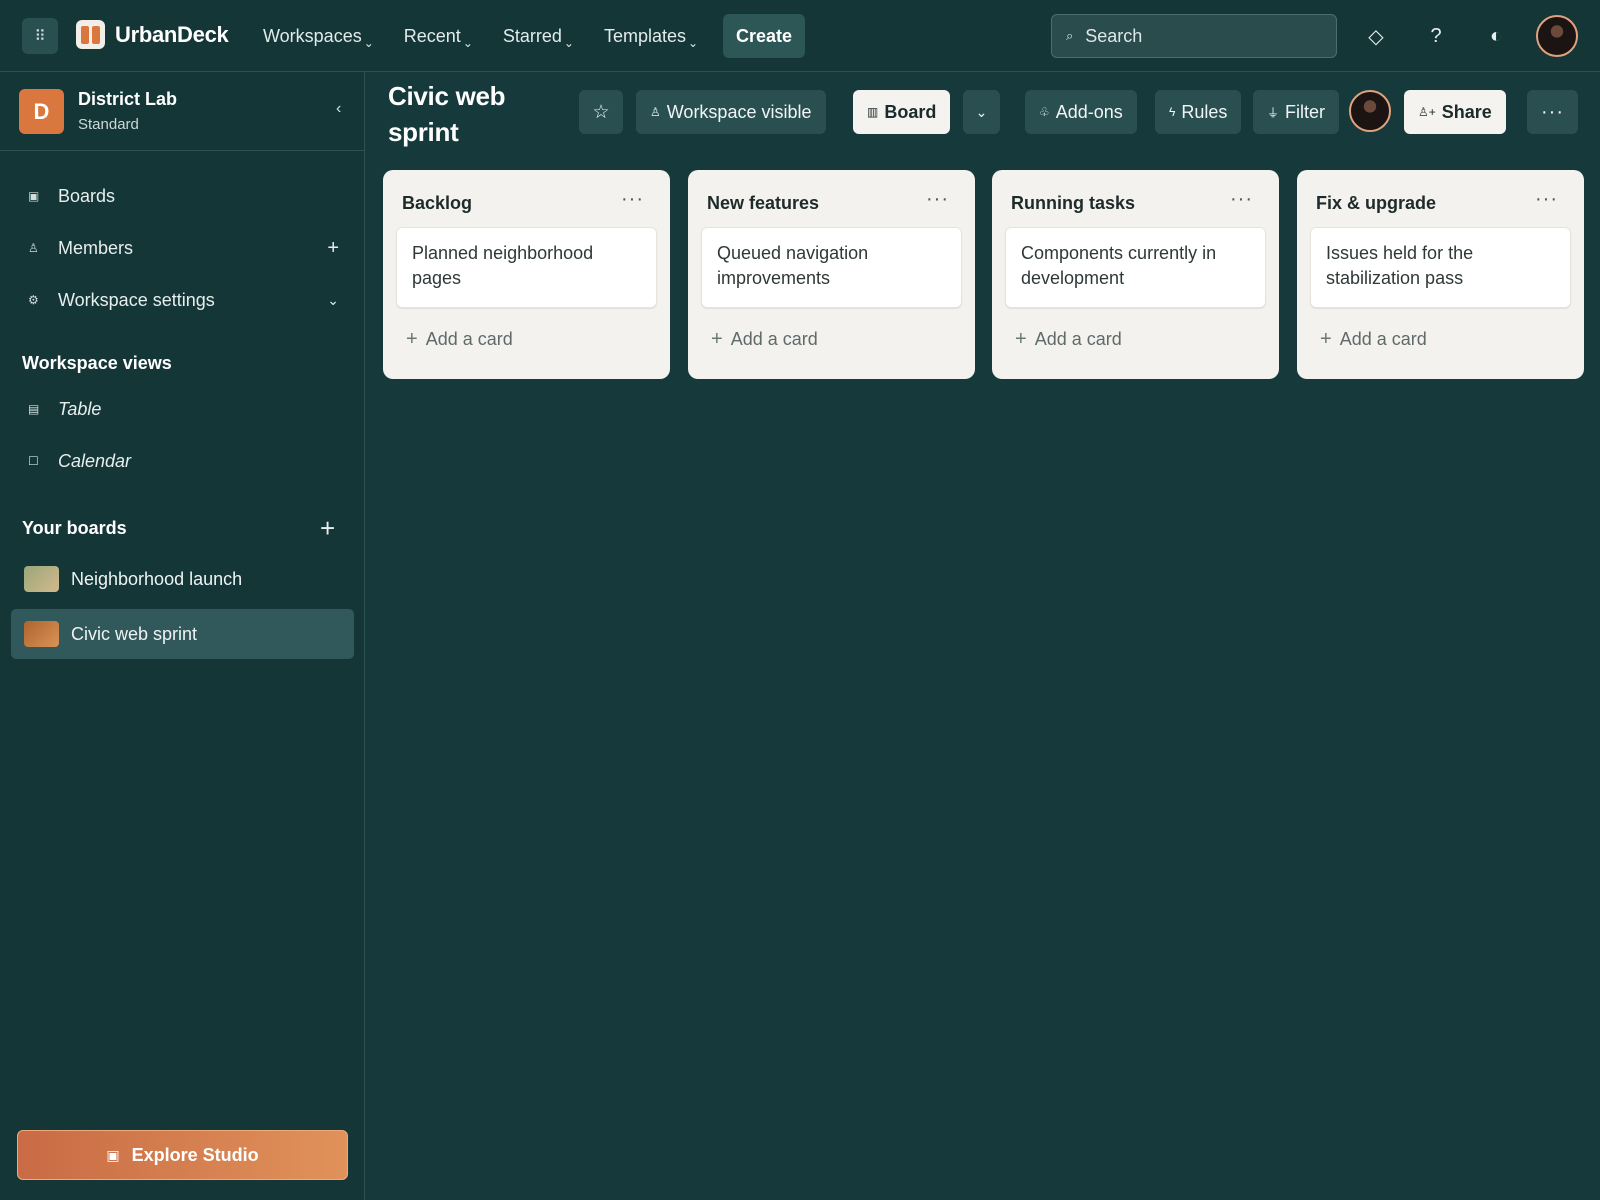  I want to click on search-box: ⌕, so click(1194, 36).